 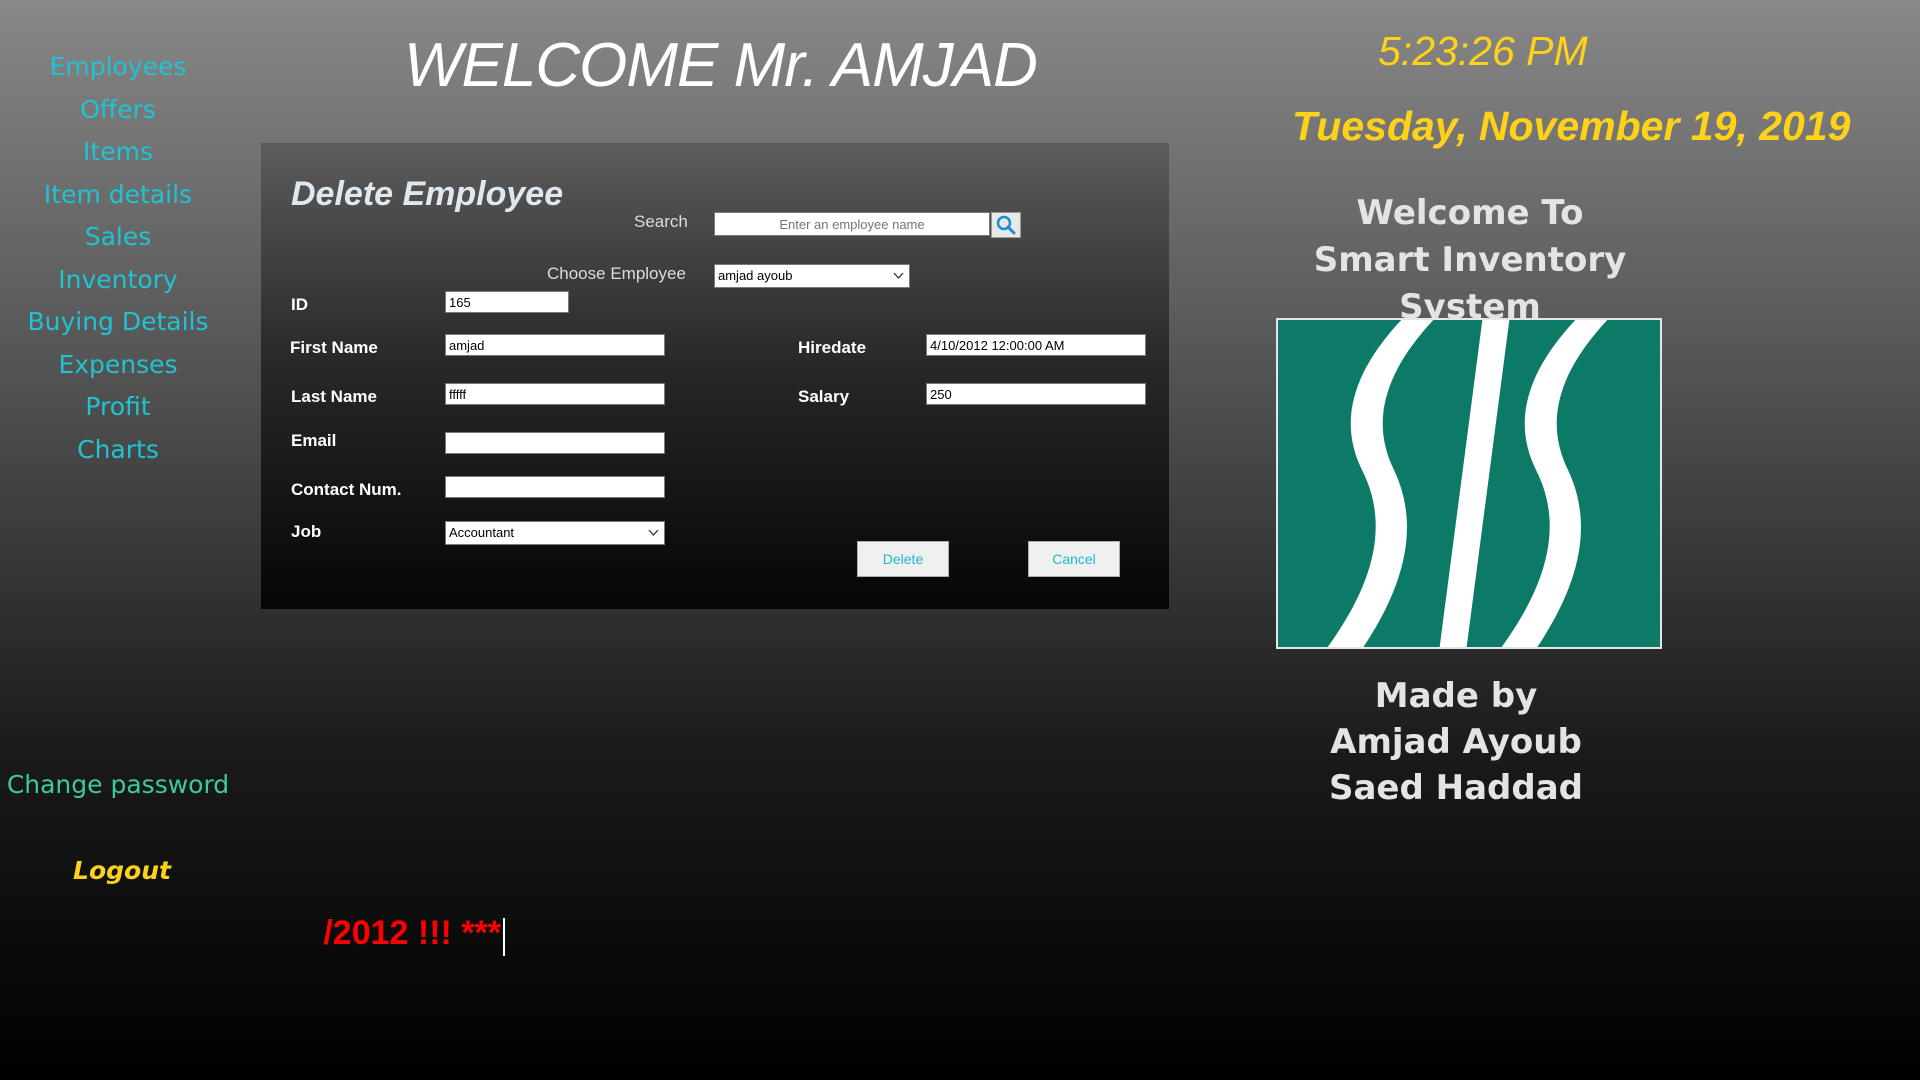 What do you see at coordinates (812, 276) in the screenshot?
I see `choose-employee-select: amjad ayoub` at bounding box center [812, 276].